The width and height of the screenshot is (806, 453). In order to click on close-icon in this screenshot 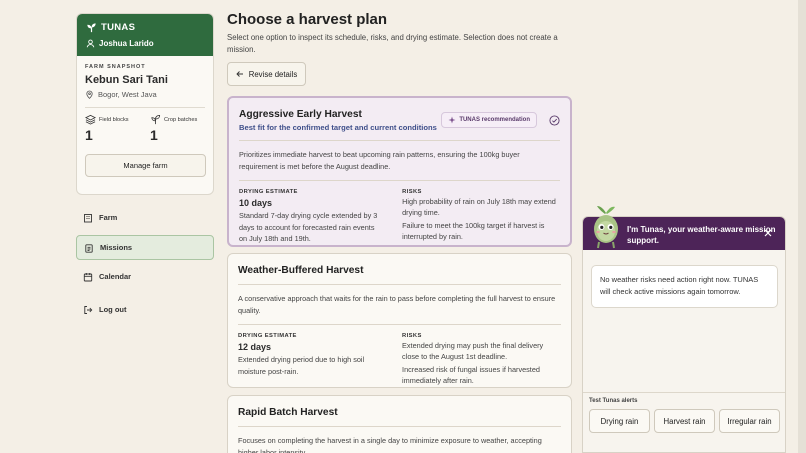, I will do `click(768, 233)`.